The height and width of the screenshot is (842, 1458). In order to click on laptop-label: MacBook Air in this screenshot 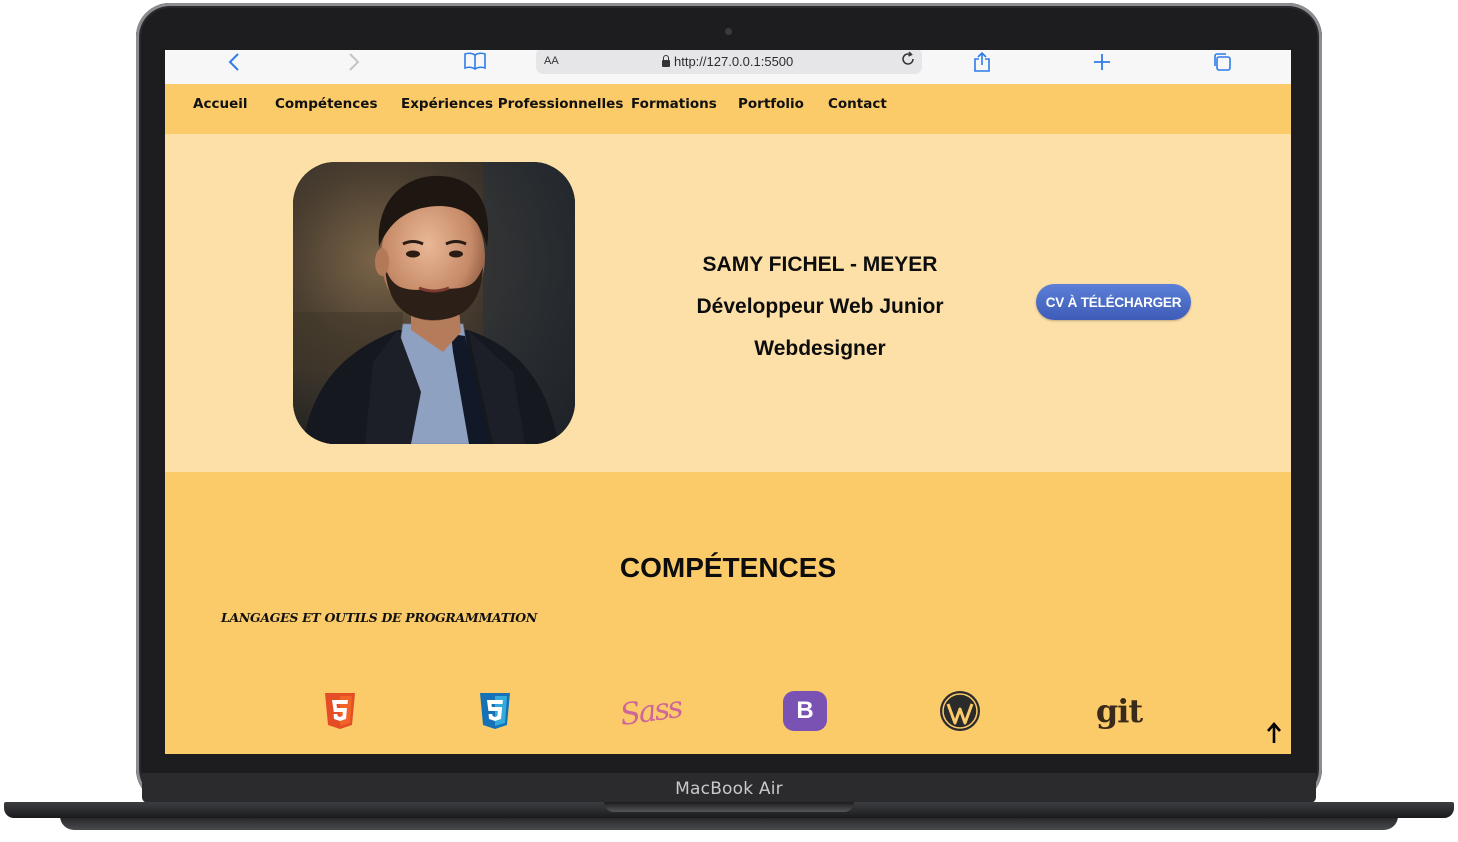, I will do `click(729, 789)`.